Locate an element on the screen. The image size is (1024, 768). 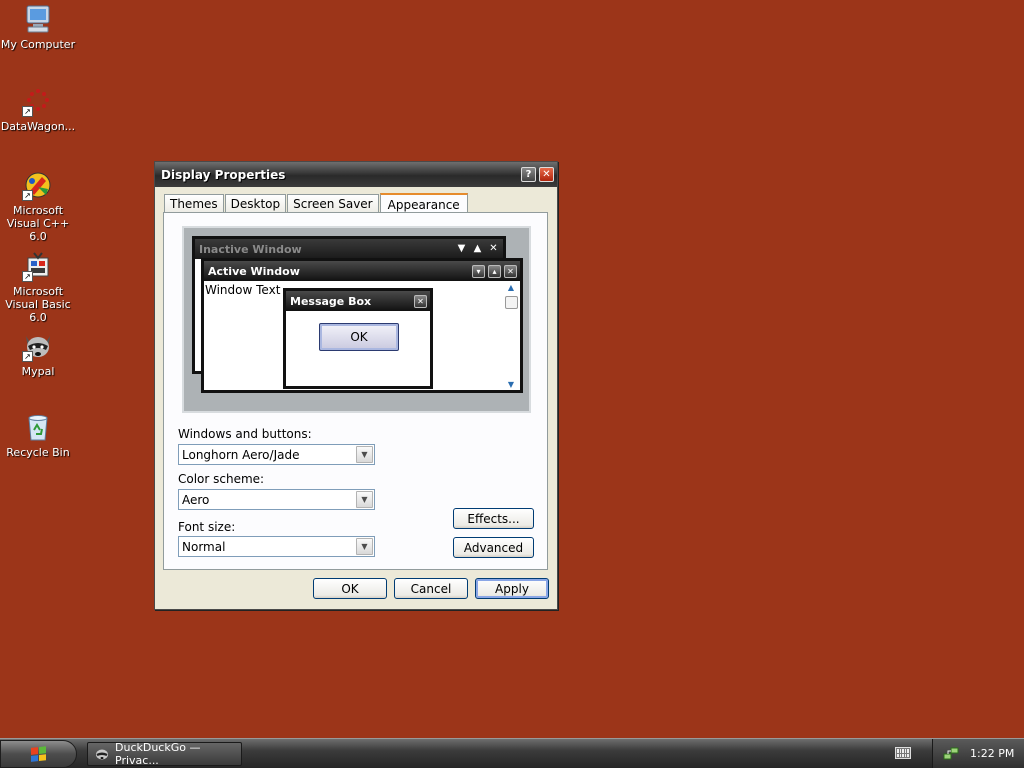
scroll-down-icon: ▼ is located at coordinates (511, 384).